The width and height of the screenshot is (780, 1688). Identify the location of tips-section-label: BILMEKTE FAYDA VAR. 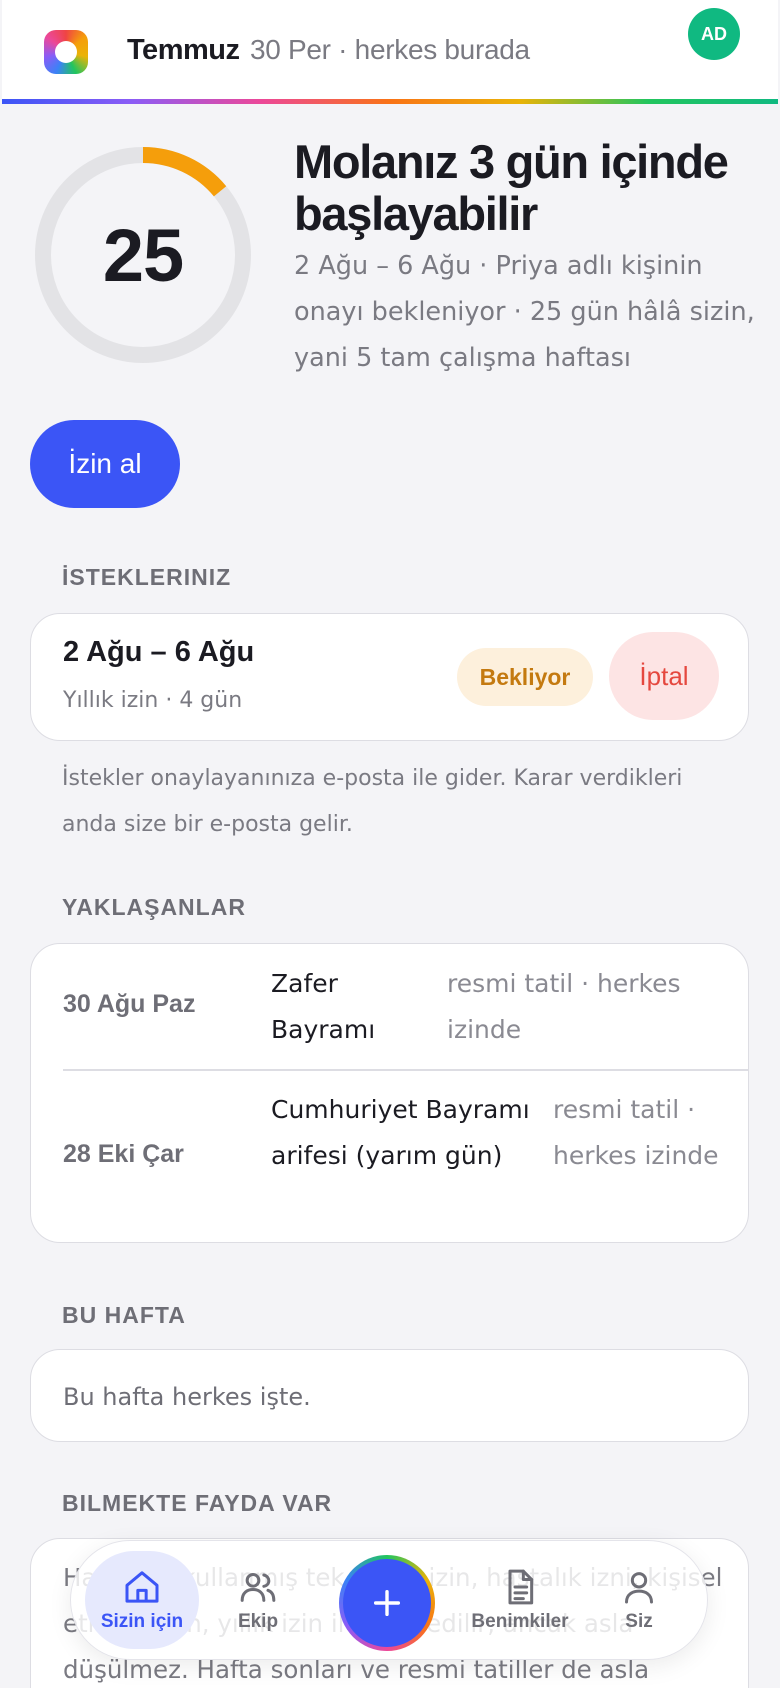
(197, 1503).